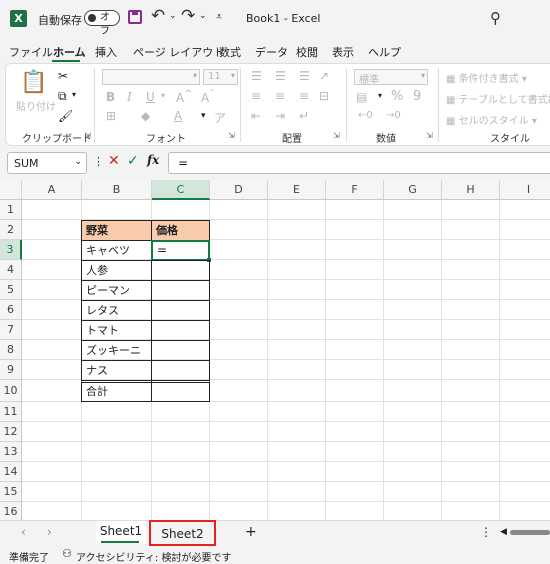 The width and height of the screenshot is (550, 564). Describe the element at coordinates (256, 76) in the screenshot. I see `align-top-icon: ☰` at that location.